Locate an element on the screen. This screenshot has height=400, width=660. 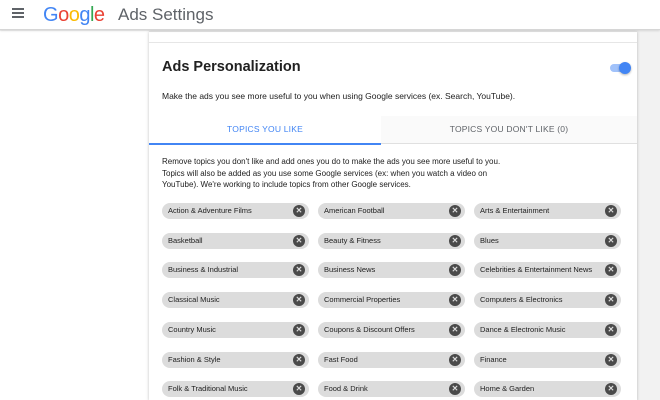
topic-chip: Arts & Entertainment ✕ is located at coordinates (547, 211).